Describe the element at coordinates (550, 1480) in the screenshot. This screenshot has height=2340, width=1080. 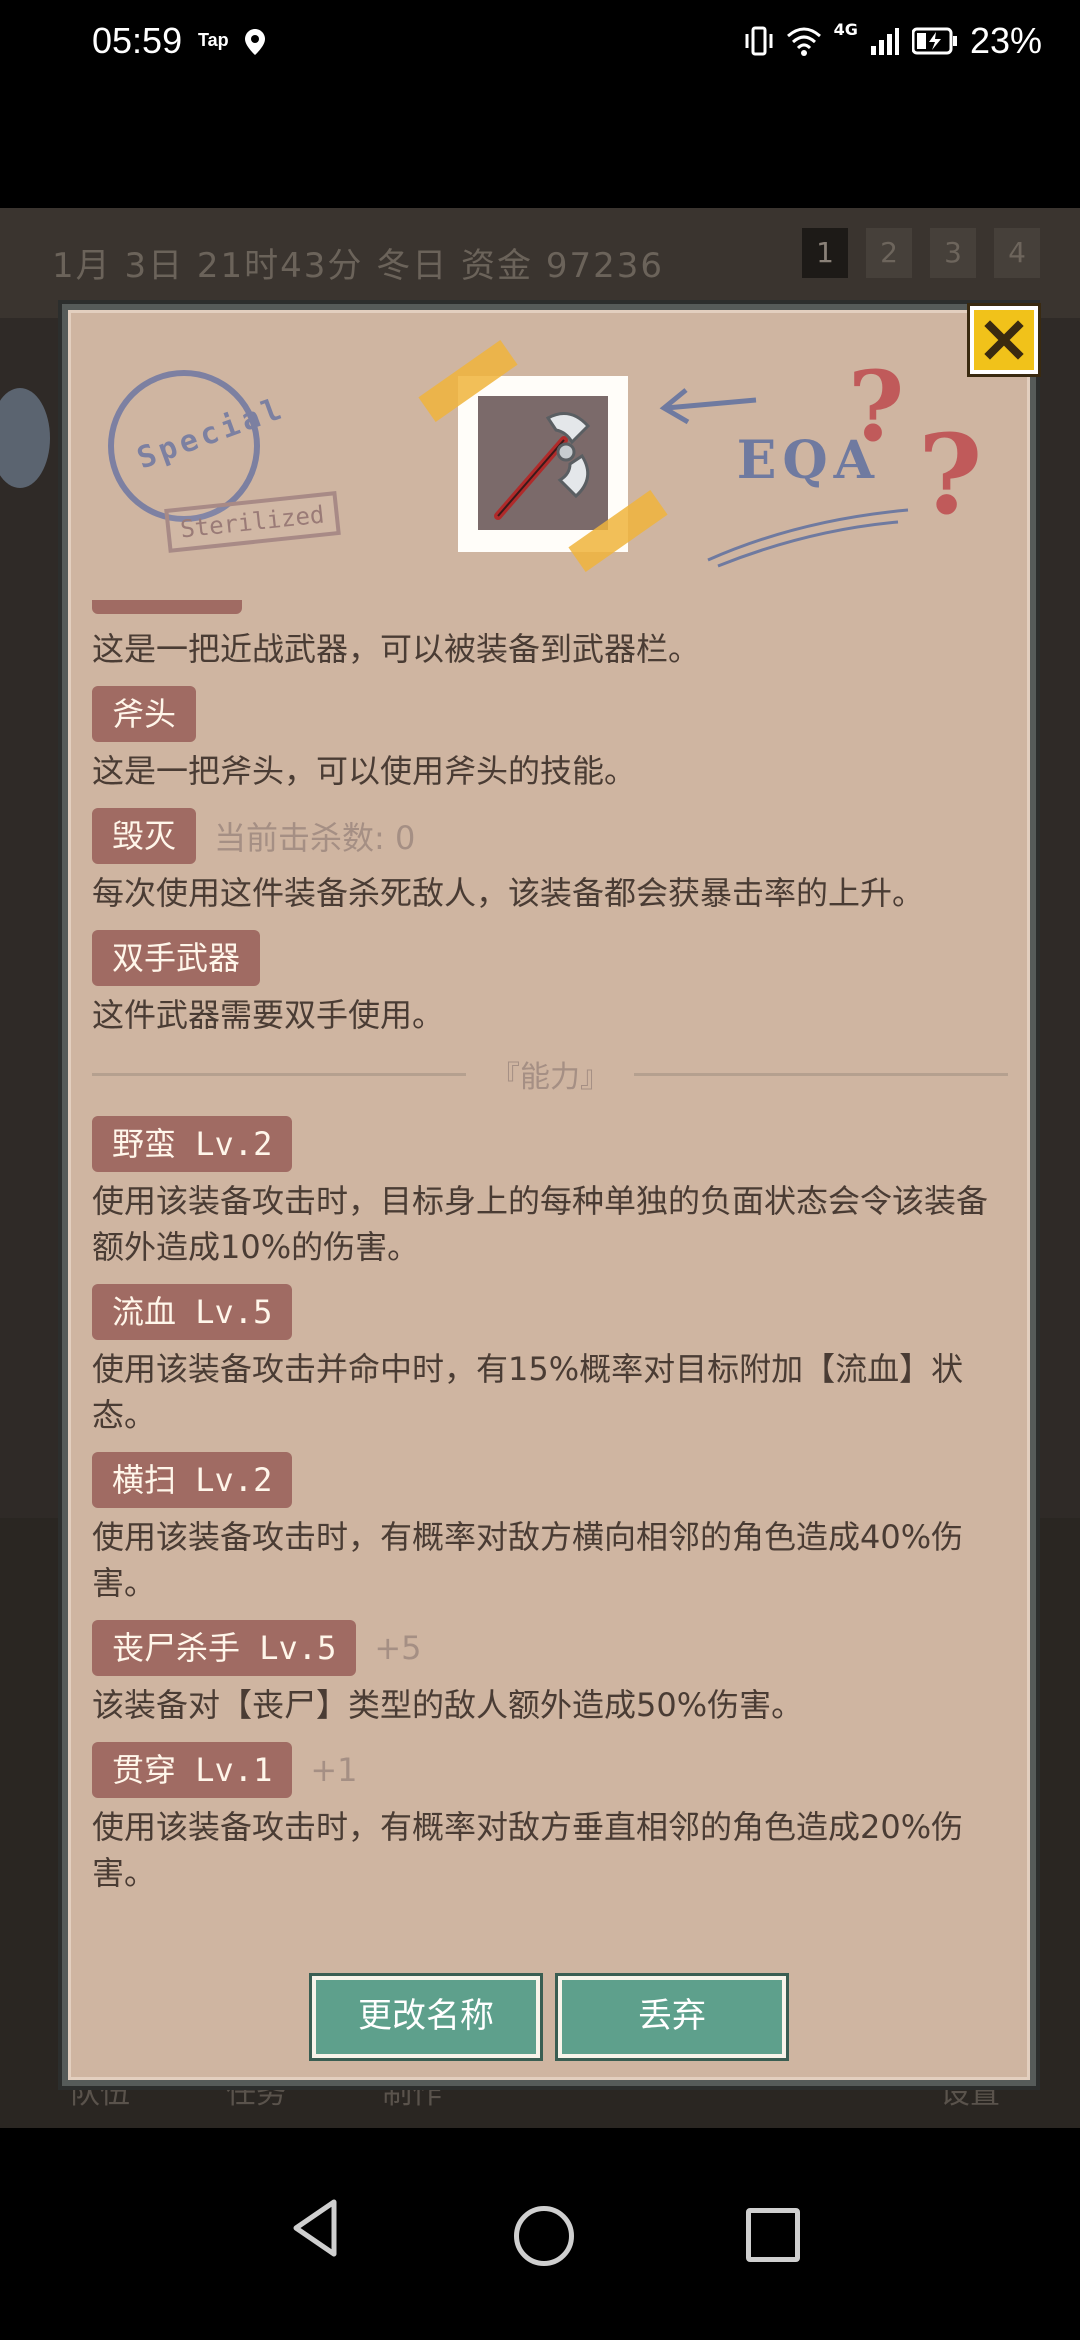
I see `ability-row: 横扫 Lv.2` at that location.